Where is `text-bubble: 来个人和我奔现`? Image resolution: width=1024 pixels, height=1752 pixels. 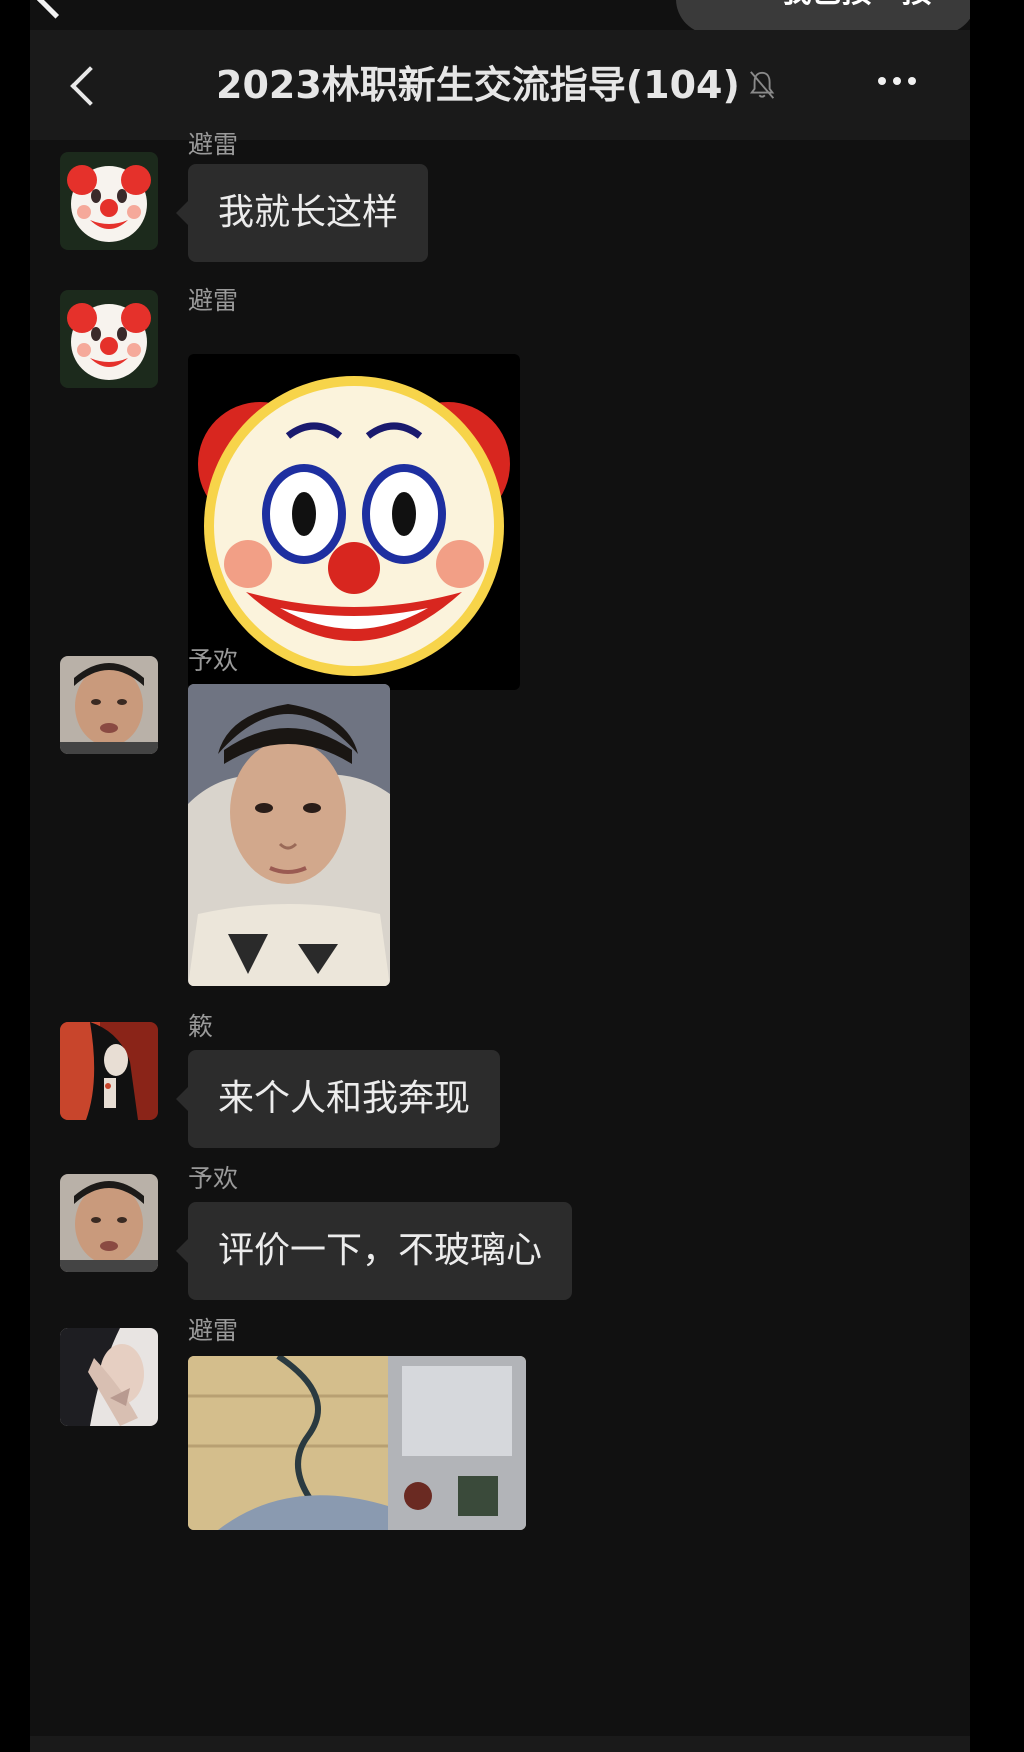
text-bubble: 来个人和我奔现 is located at coordinates (338, 1099).